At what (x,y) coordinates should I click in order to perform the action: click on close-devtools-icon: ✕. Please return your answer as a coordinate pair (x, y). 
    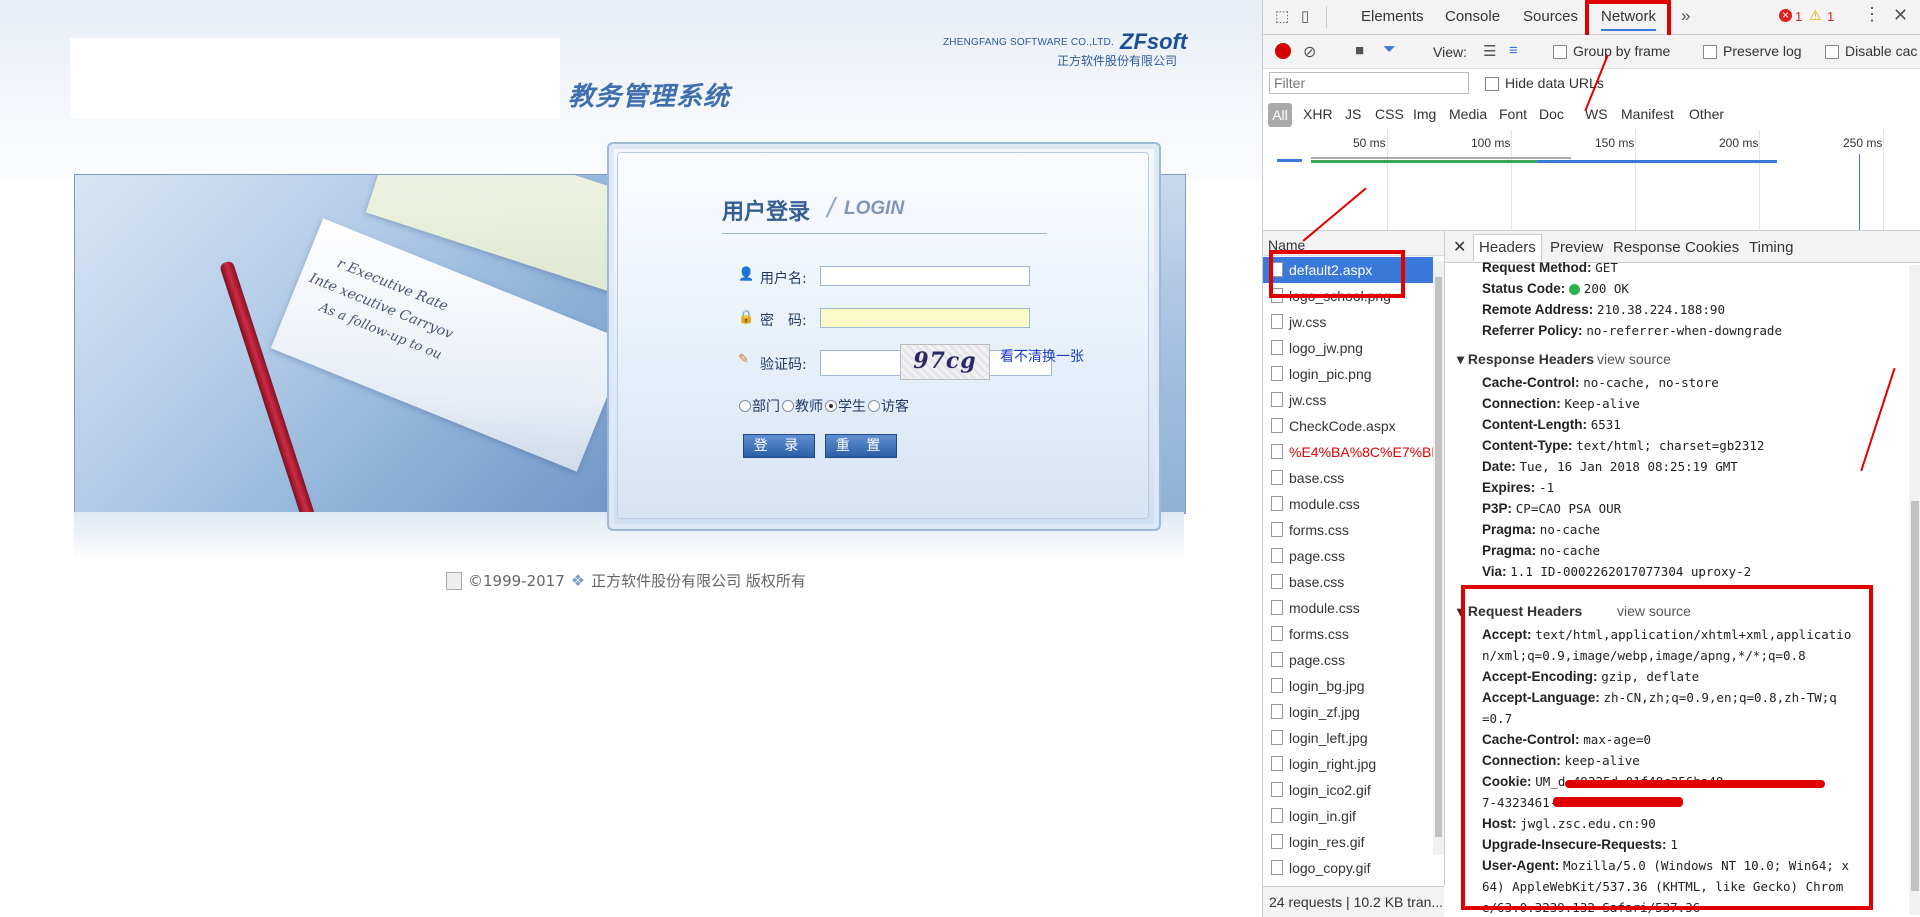
    Looking at the image, I should click on (1900, 15).